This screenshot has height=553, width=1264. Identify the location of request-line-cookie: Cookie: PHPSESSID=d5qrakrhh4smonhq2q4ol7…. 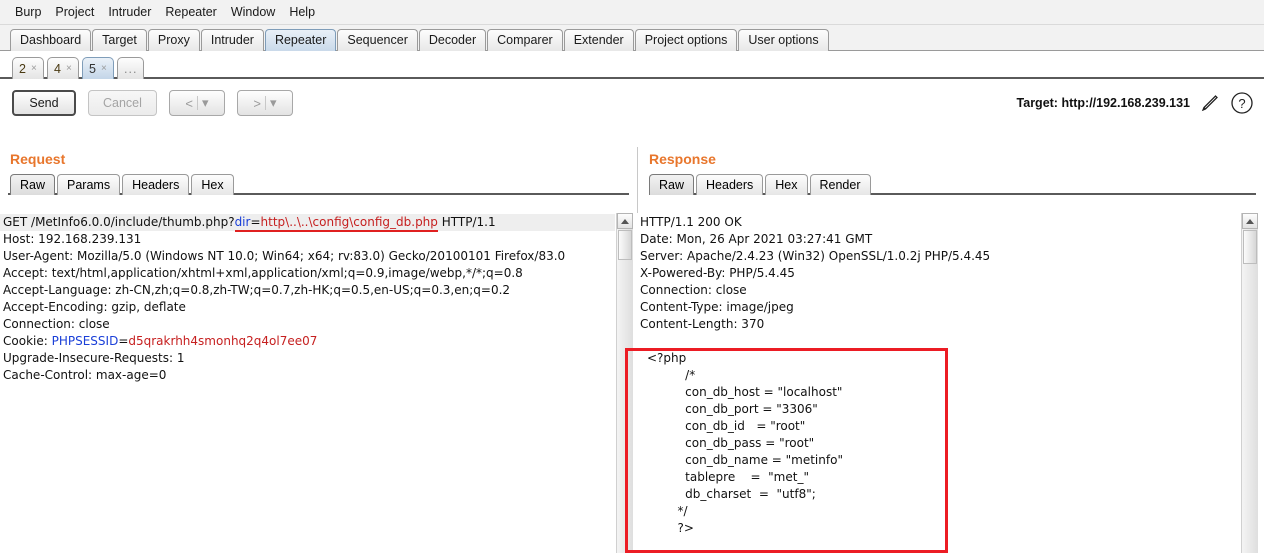
(307, 341).